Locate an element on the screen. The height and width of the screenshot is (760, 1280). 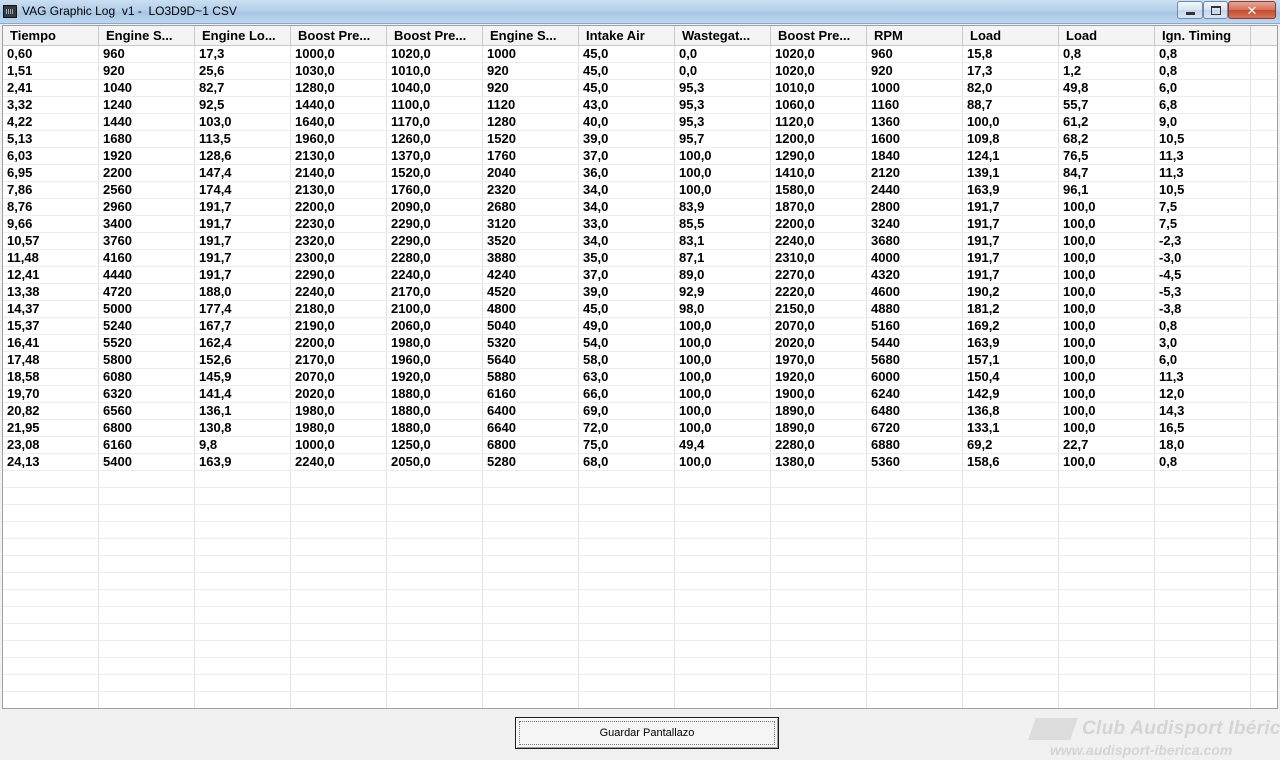
table-cell: 37,0 is located at coordinates (627, 275).